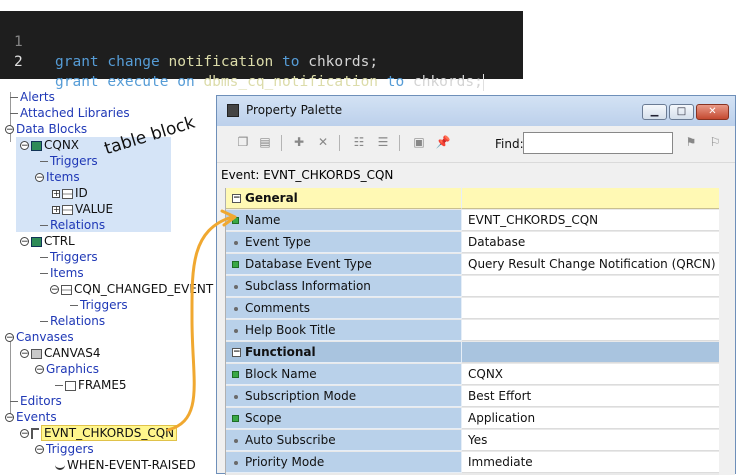 This screenshot has height=475, width=739. I want to click on search-forward-icon: ⚑, so click(691, 142).